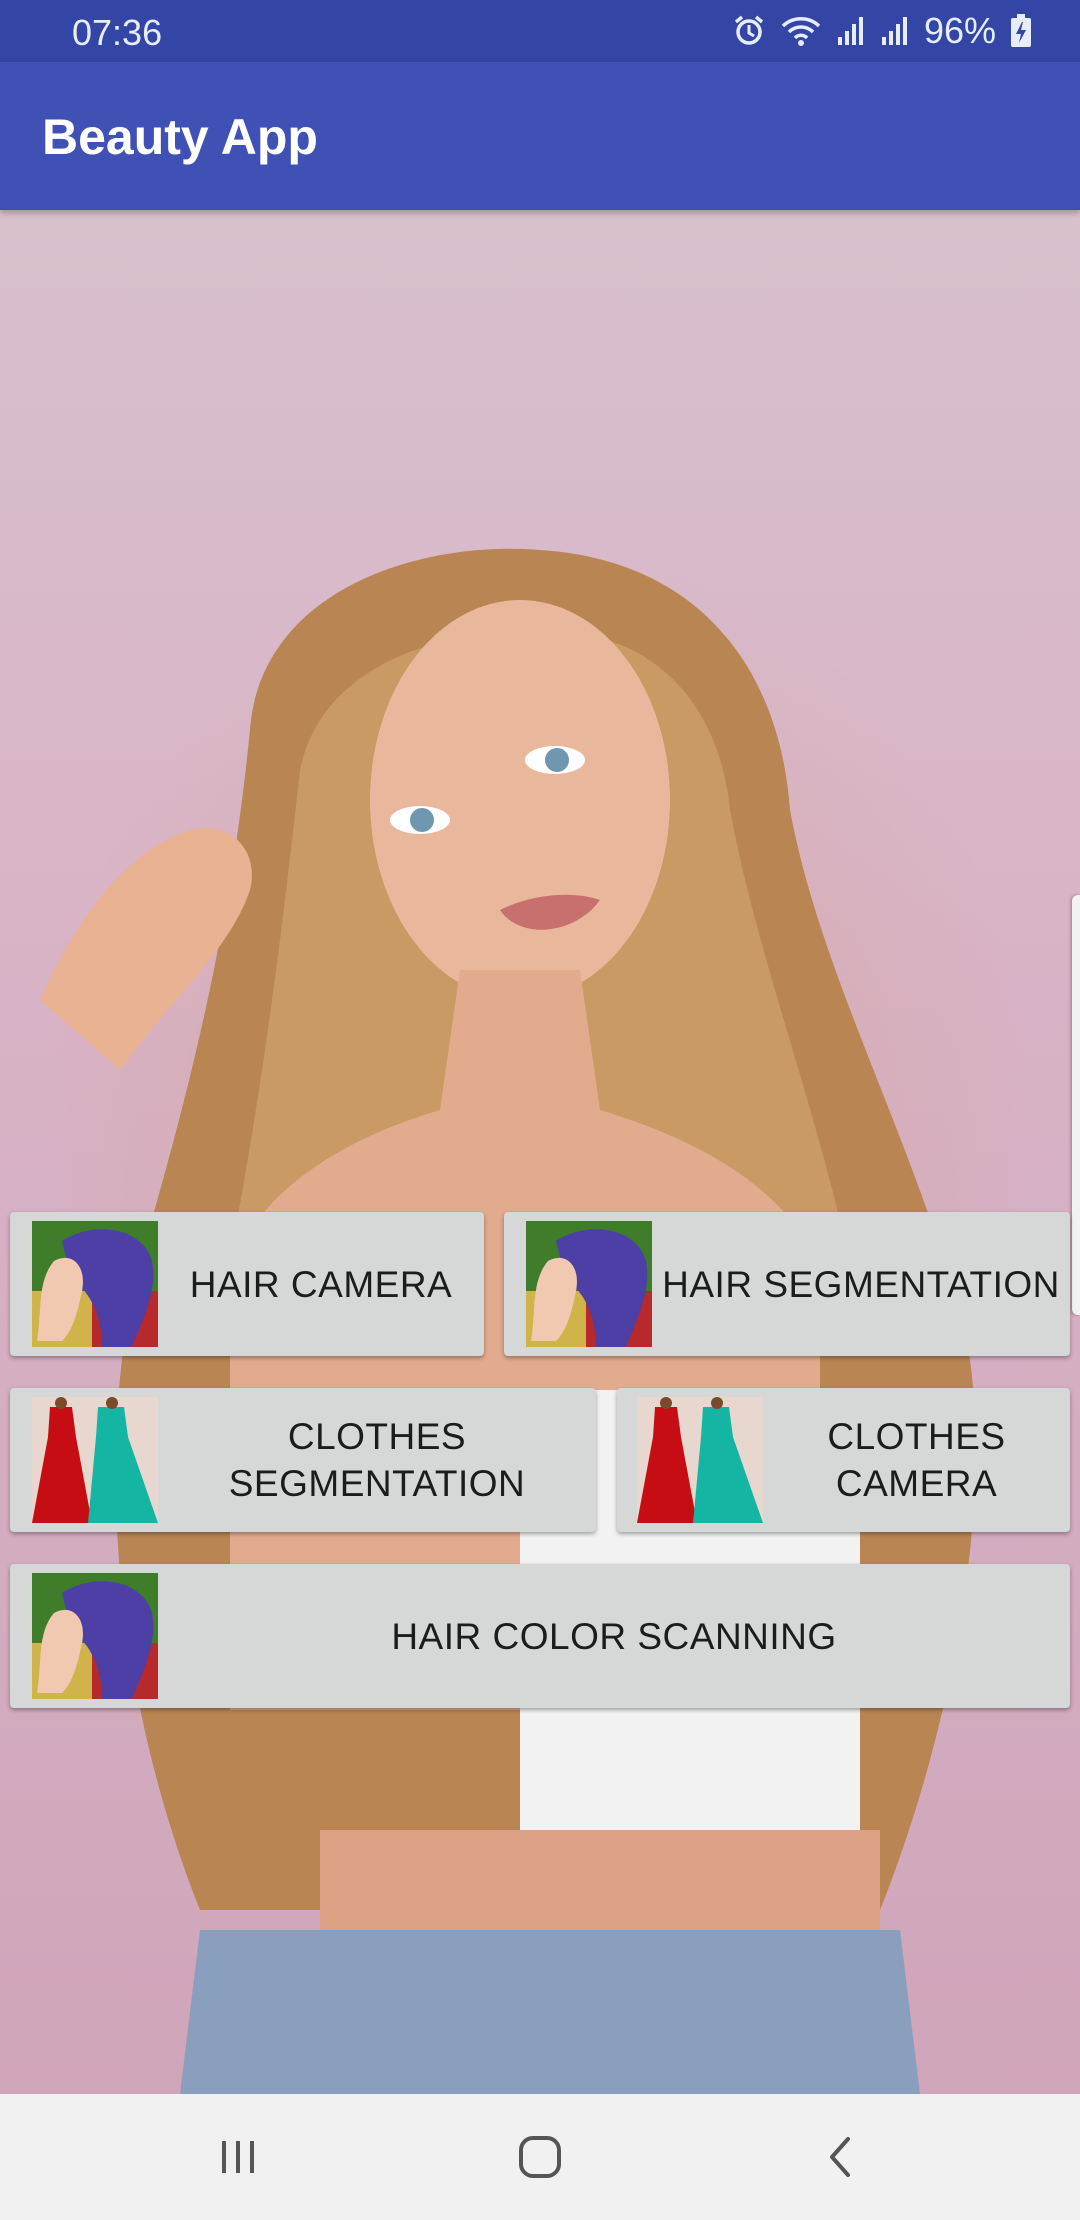  I want to click on battery-percent: 96%, so click(959, 30).